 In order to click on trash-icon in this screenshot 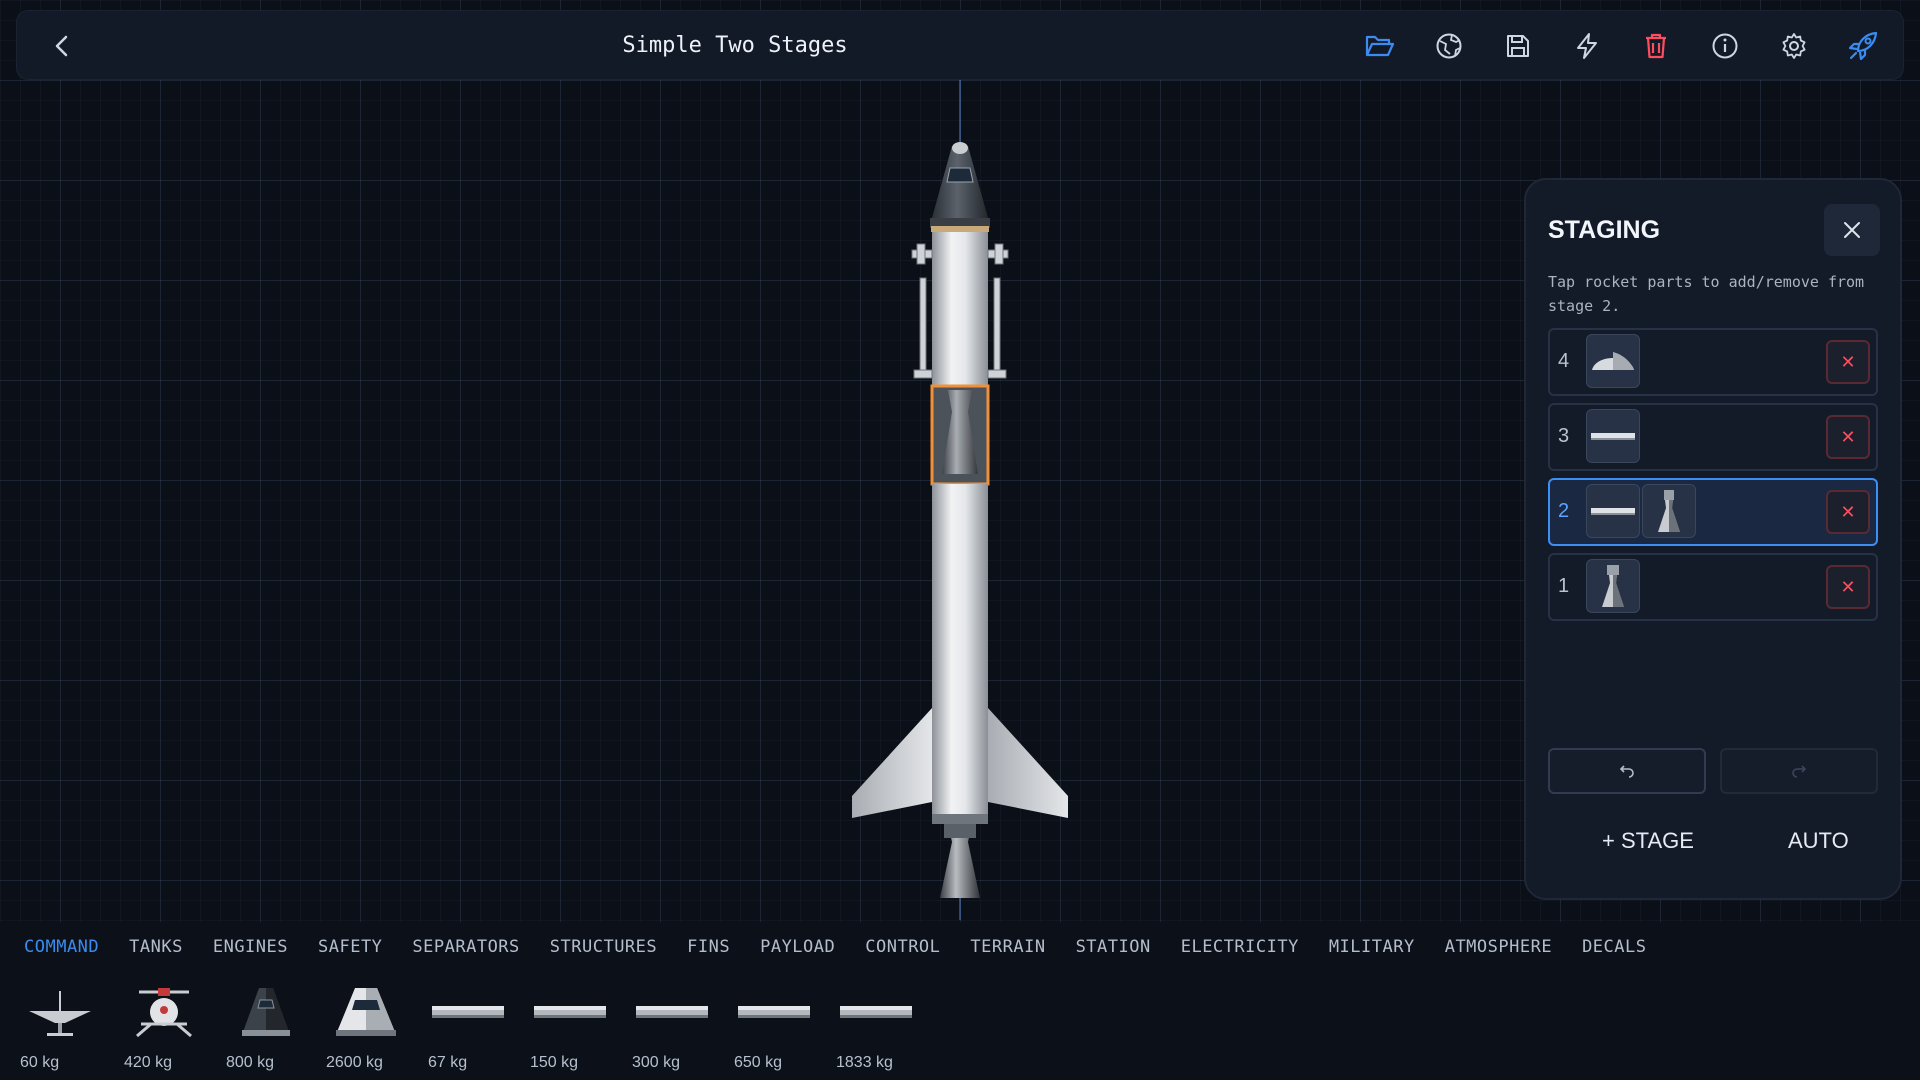, I will do `click(1656, 46)`.